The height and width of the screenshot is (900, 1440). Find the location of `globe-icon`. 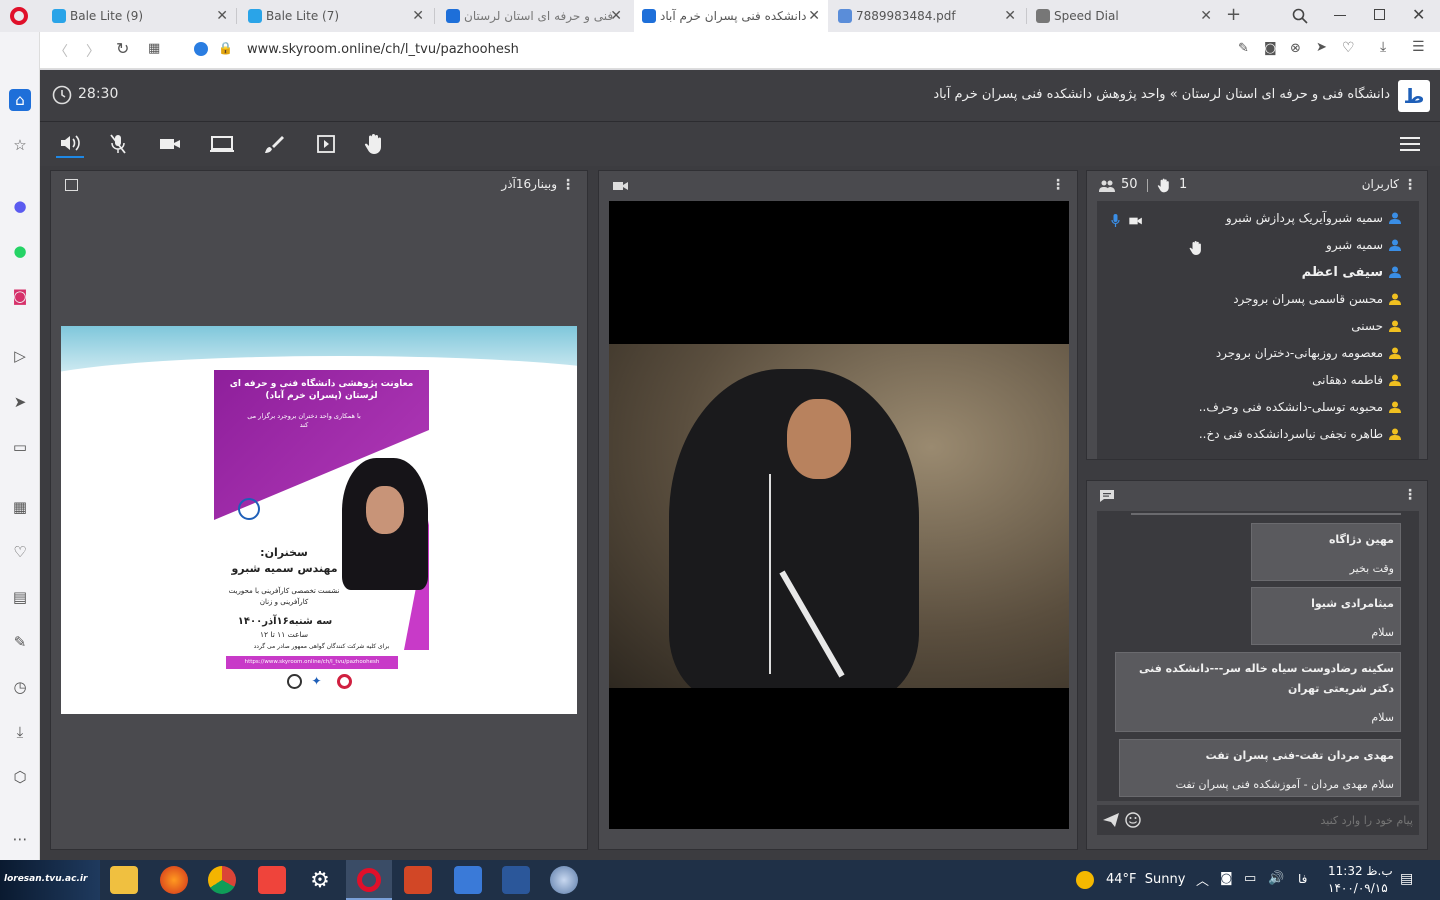

globe-icon is located at coordinates (564, 880).